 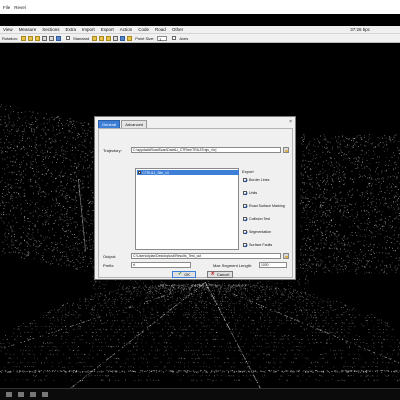 What do you see at coordinates (360, 29) in the screenshot?
I see `clock-readout: 37:26 5pc` at bounding box center [360, 29].